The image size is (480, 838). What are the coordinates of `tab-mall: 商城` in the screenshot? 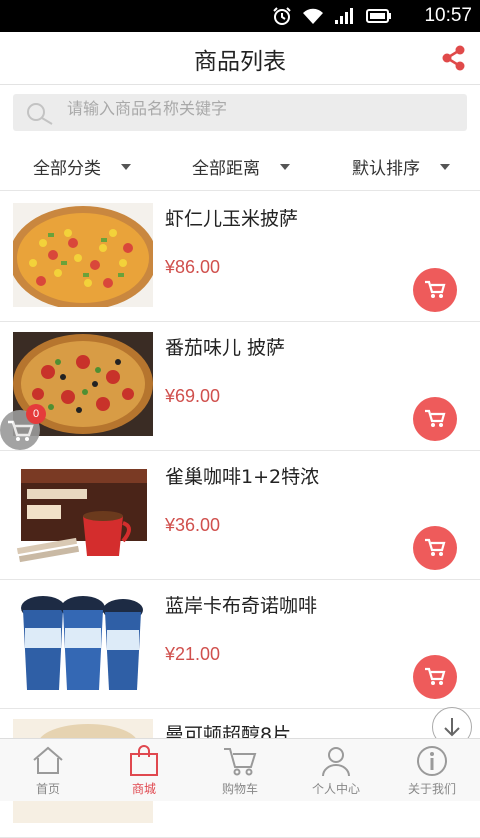 It's located at (144, 770).